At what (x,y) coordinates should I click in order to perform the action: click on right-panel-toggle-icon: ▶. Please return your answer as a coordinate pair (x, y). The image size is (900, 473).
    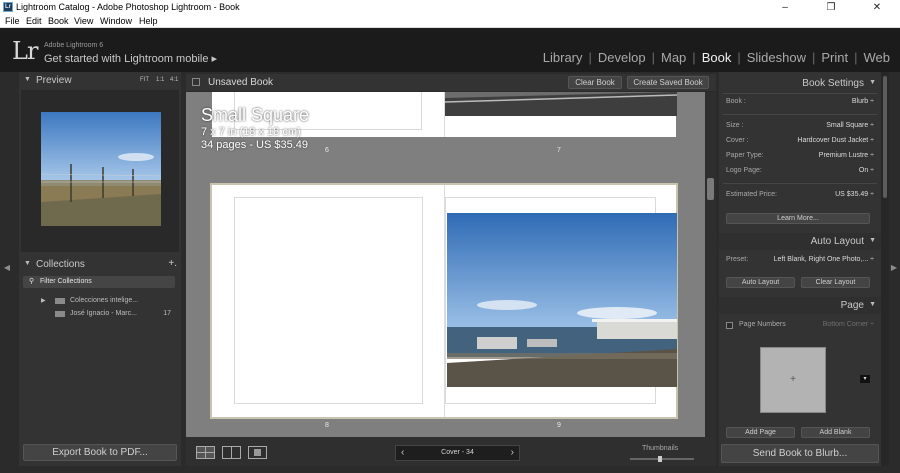
    Looking at the image, I should click on (894, 267).